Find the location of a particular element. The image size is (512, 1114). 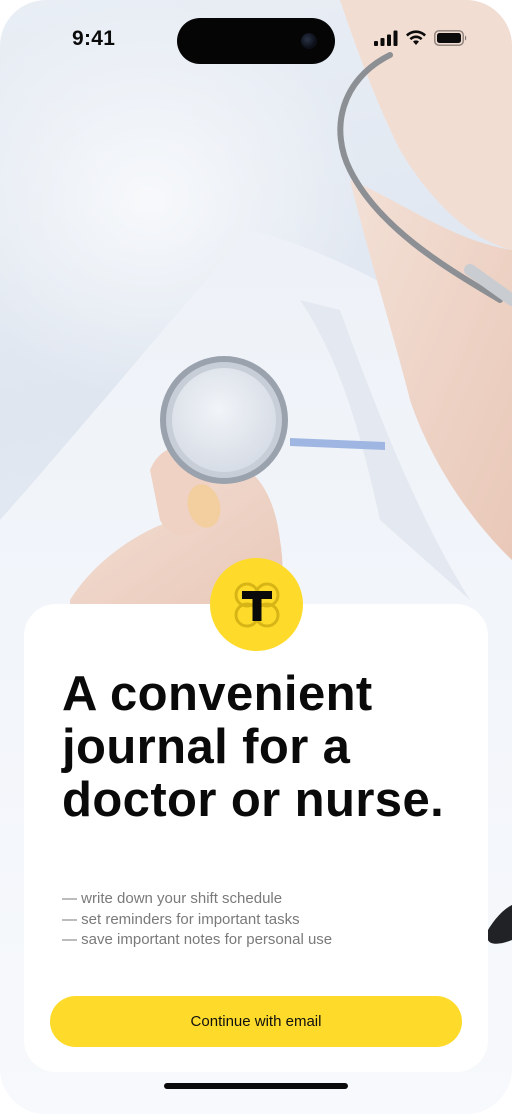

wifi-icon is located at coordinates (416, 37).